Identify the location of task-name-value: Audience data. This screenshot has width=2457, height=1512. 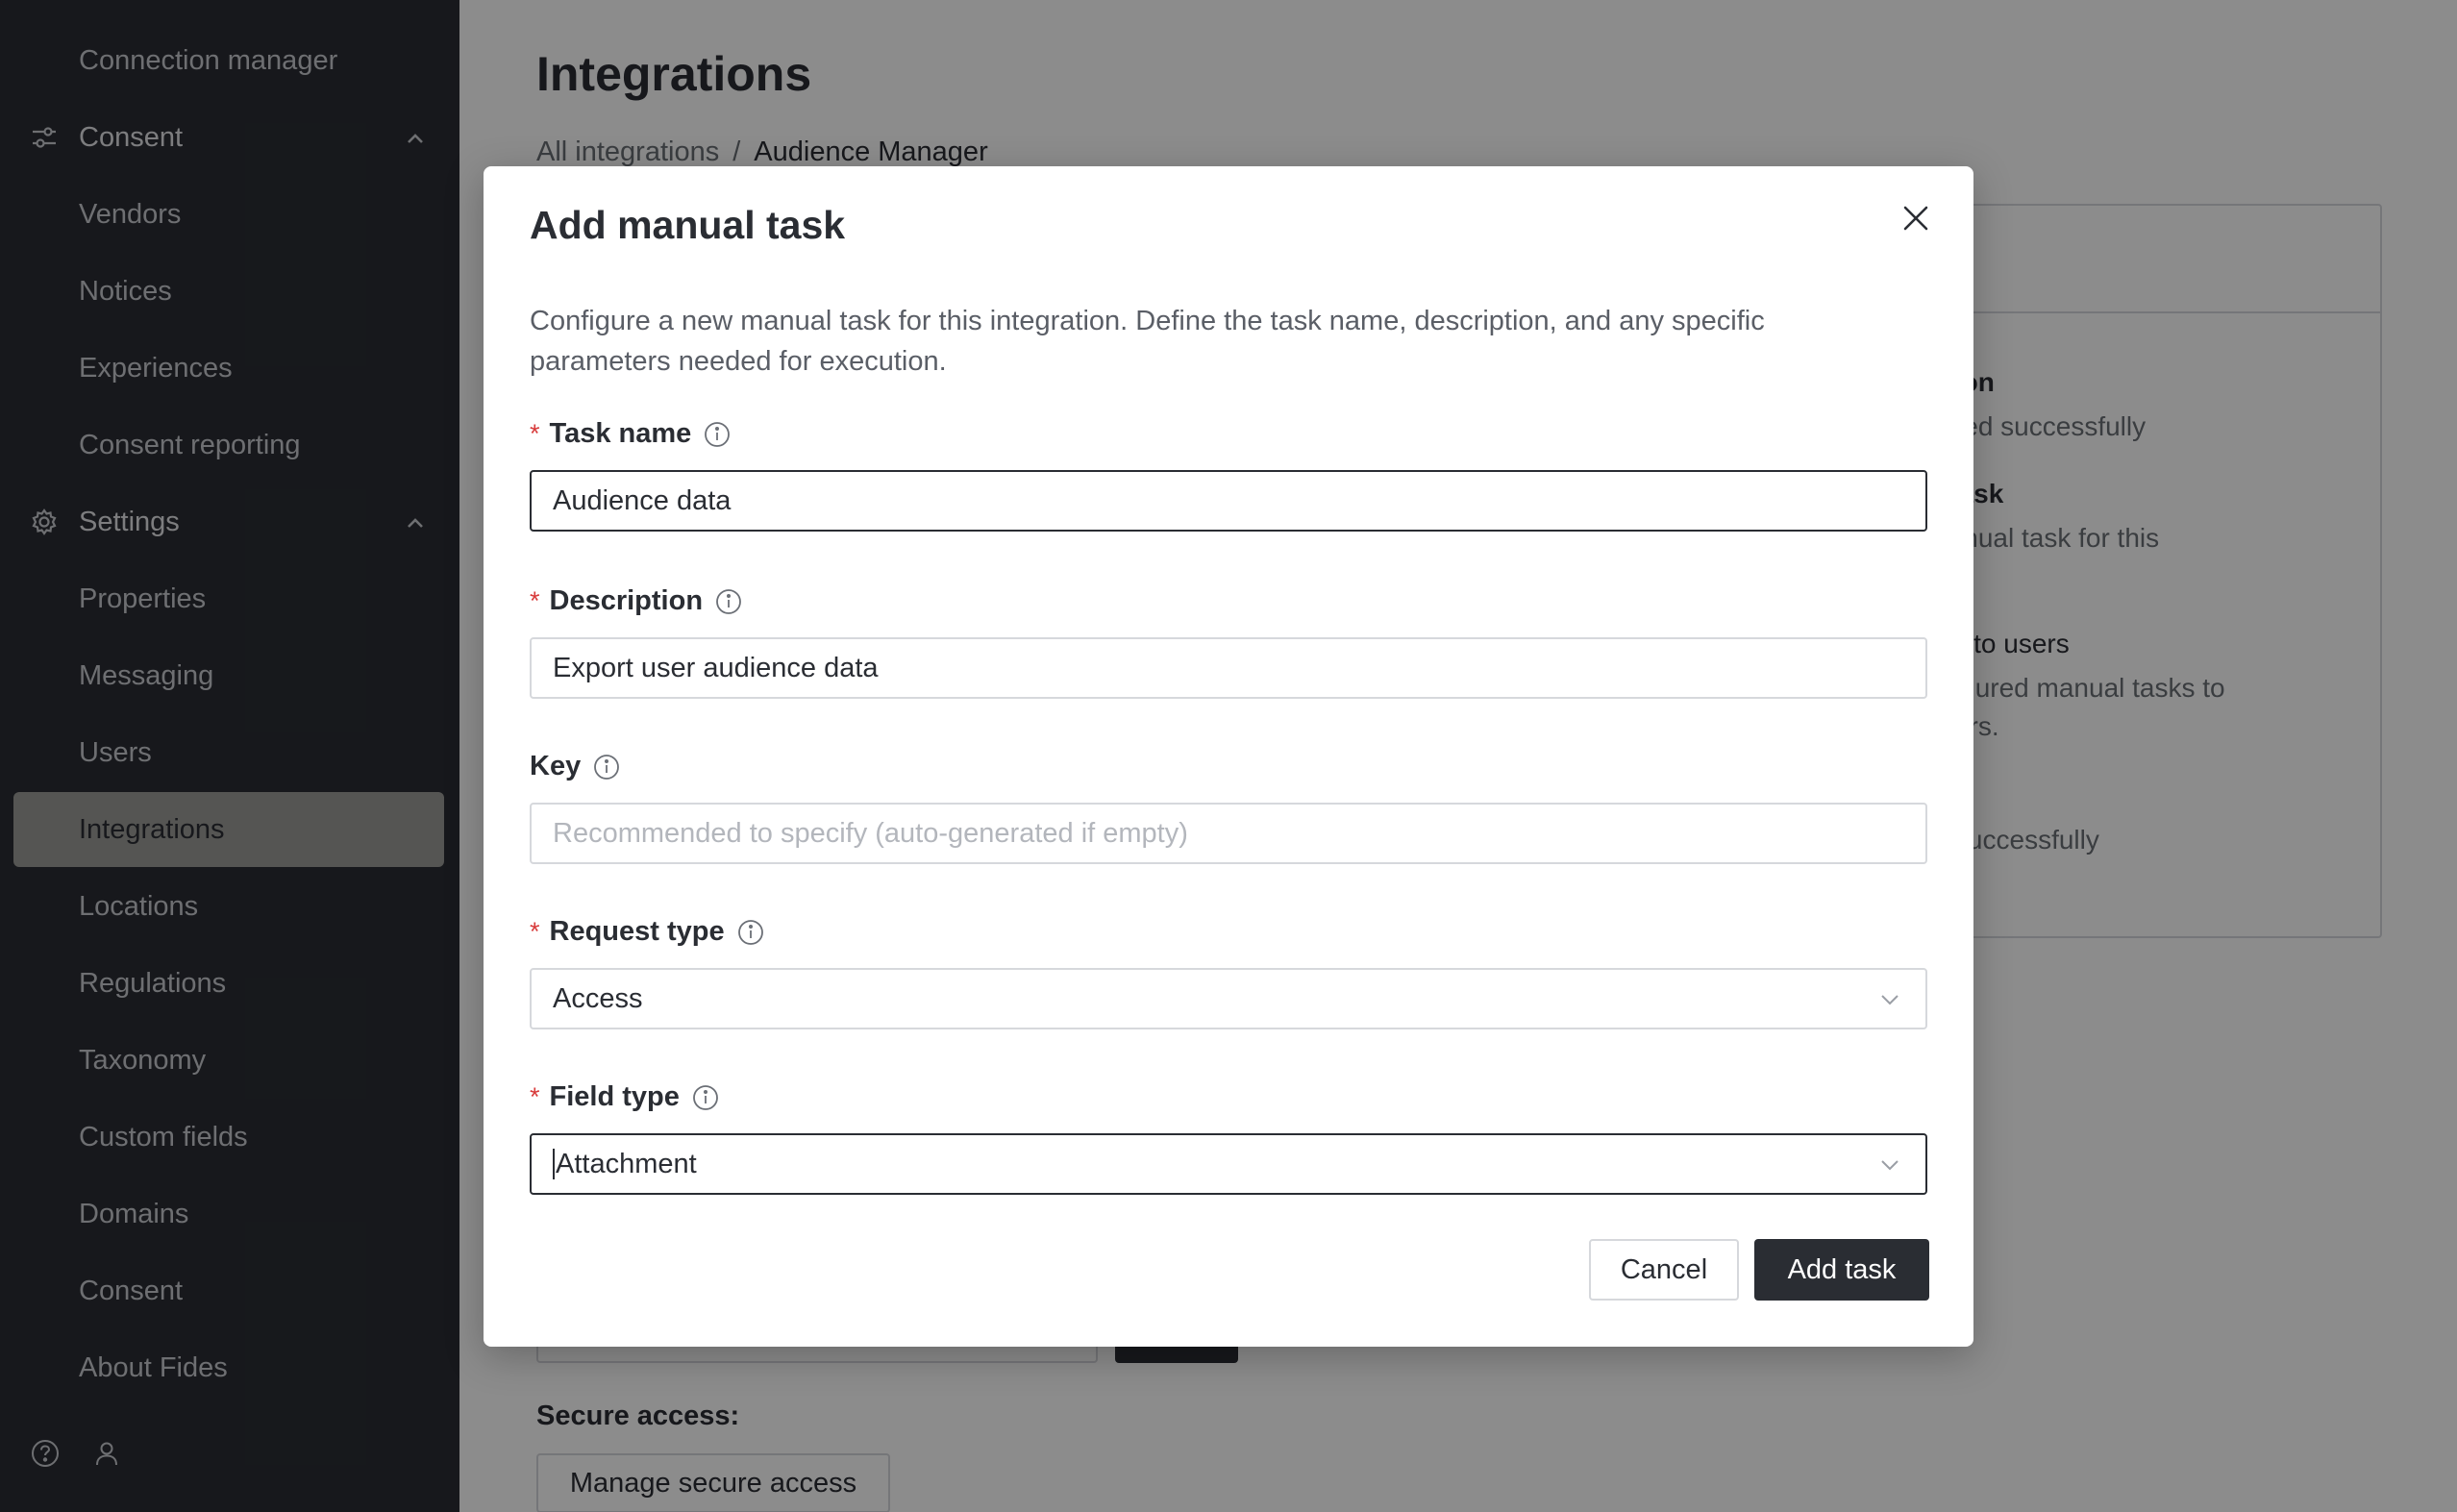
(643, 500).